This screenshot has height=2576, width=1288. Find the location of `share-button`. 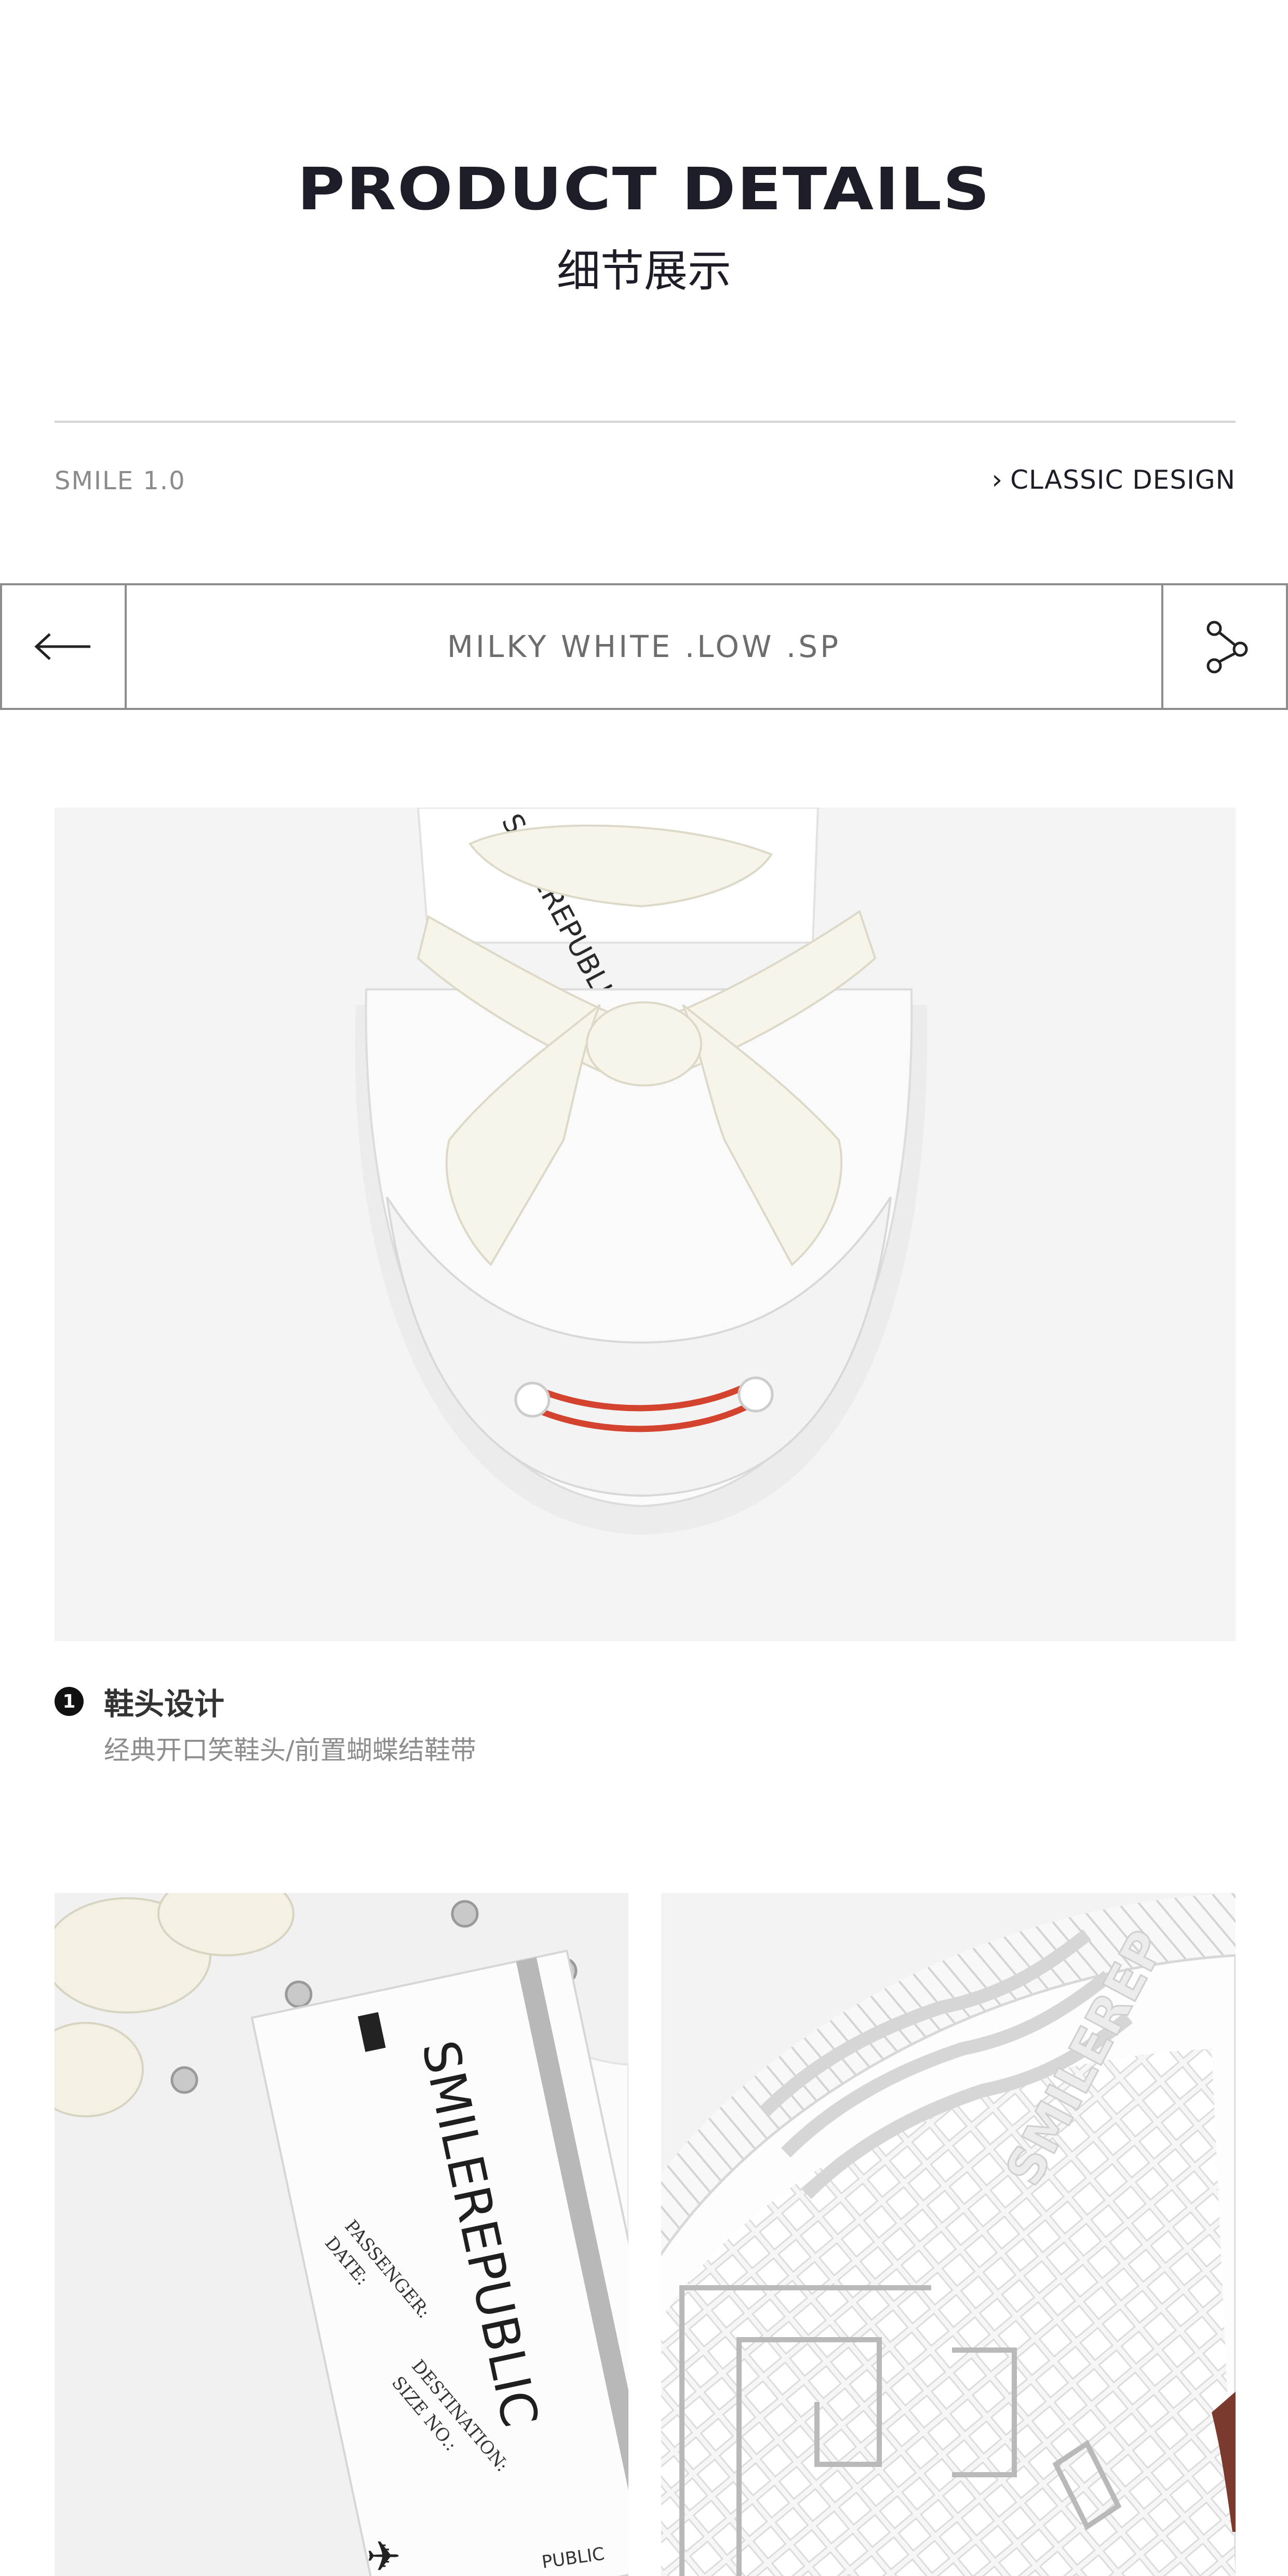

share-button is located at coordinates (1224, 647).